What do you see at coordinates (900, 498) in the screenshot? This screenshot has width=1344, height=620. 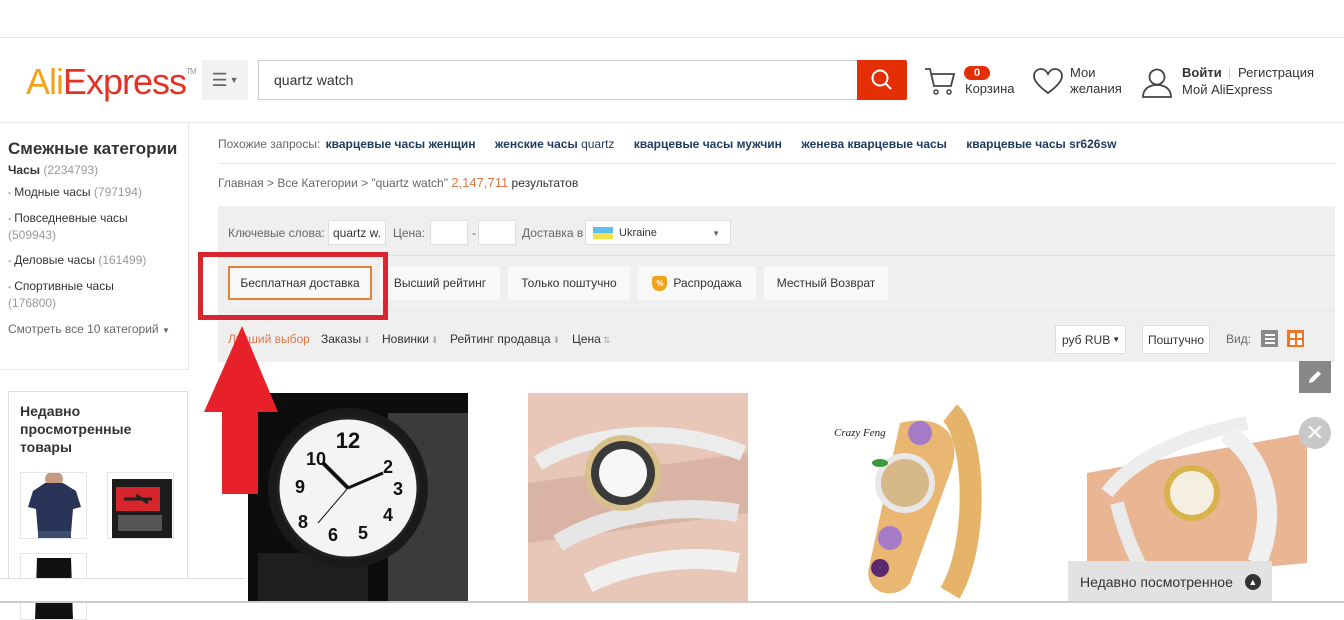 I see `product-card: Crazy Feng` at bounding box center [900, 498].